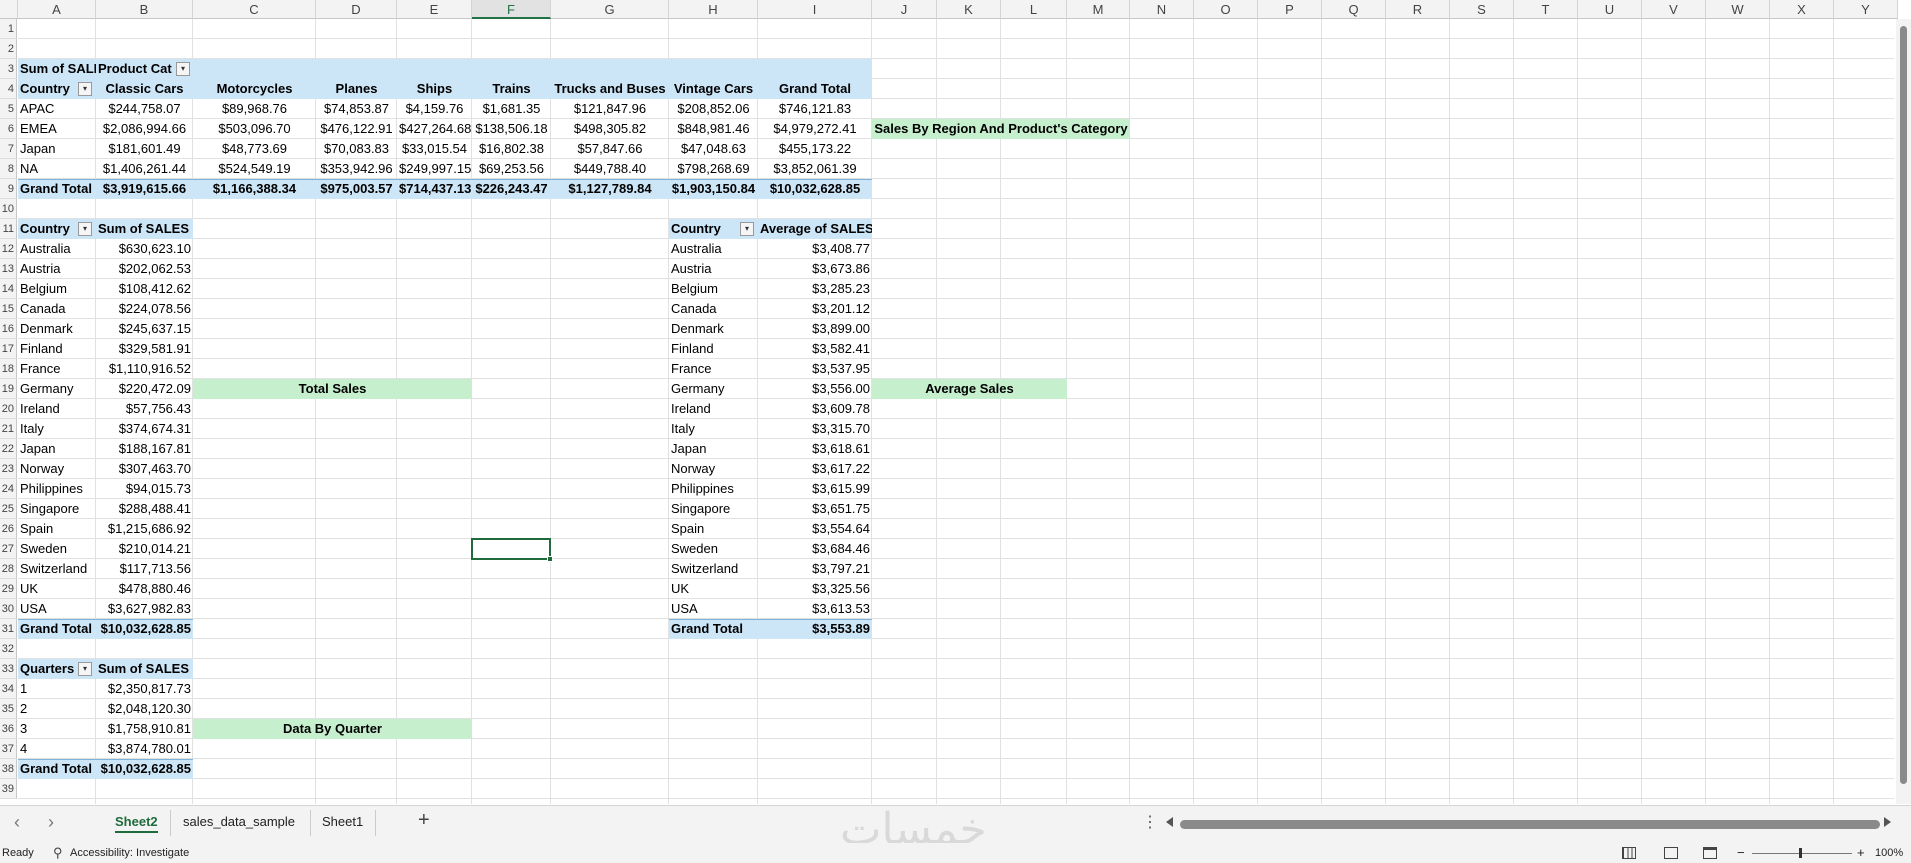  I want to click on pivot3-value-cell: $3,651.75, so click(815, 509).